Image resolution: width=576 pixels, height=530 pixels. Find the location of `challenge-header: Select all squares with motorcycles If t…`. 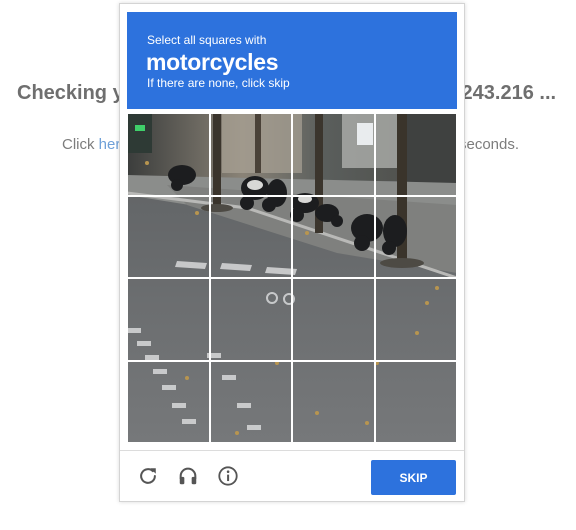

challenge-header: Select all squares with motorcycles If t… is located at coordinates (292, 60).